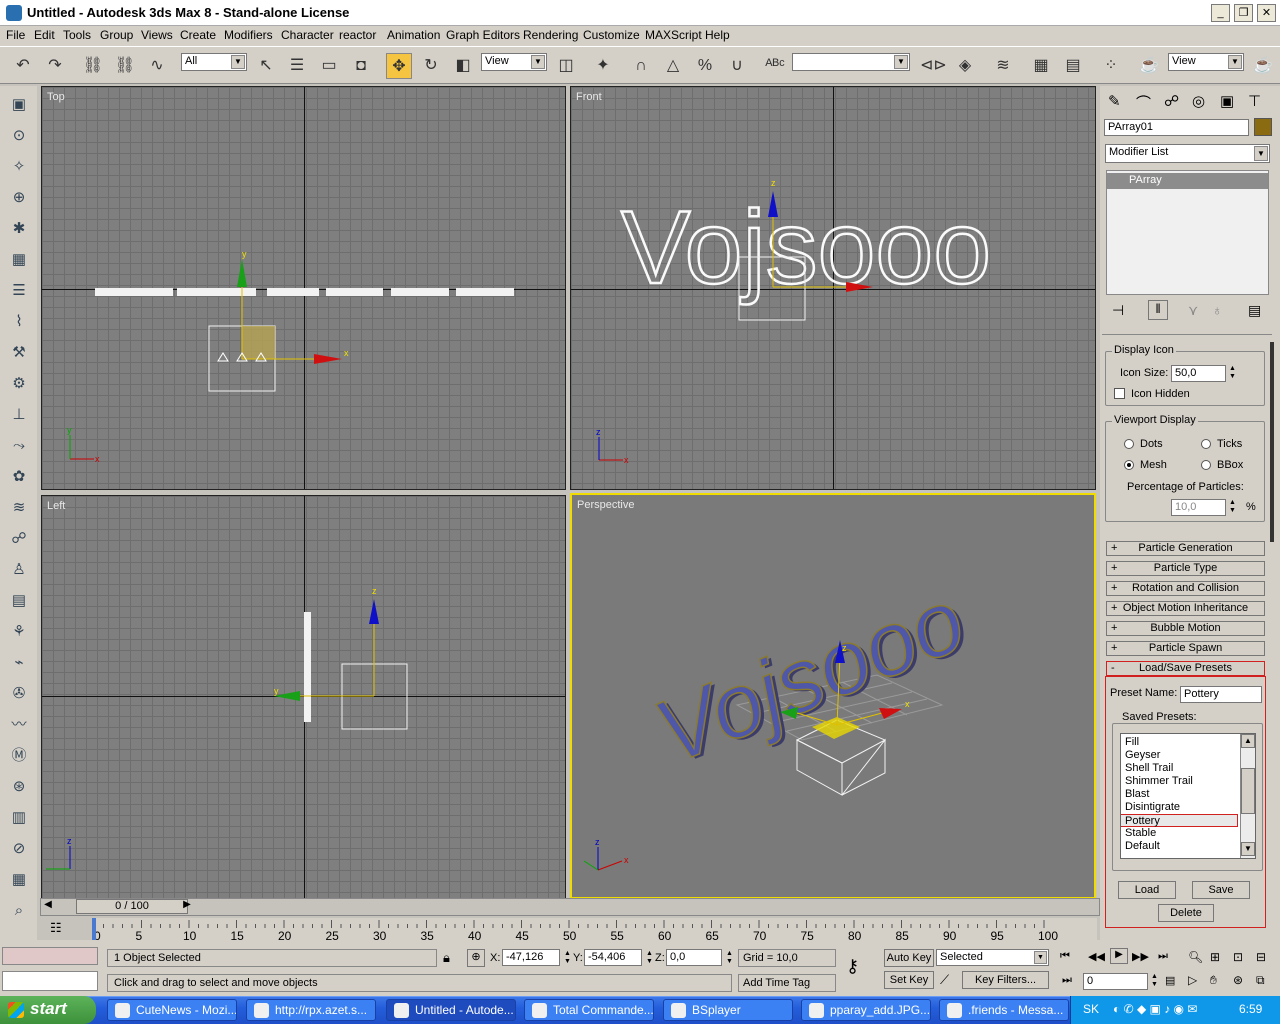 The width and height of the screenshot is (1280, 1024). What do you see at coordinates (361, 66) in the screenshot?
I see `window-crossing-icon: ◘` at bounding box center [361, 66].